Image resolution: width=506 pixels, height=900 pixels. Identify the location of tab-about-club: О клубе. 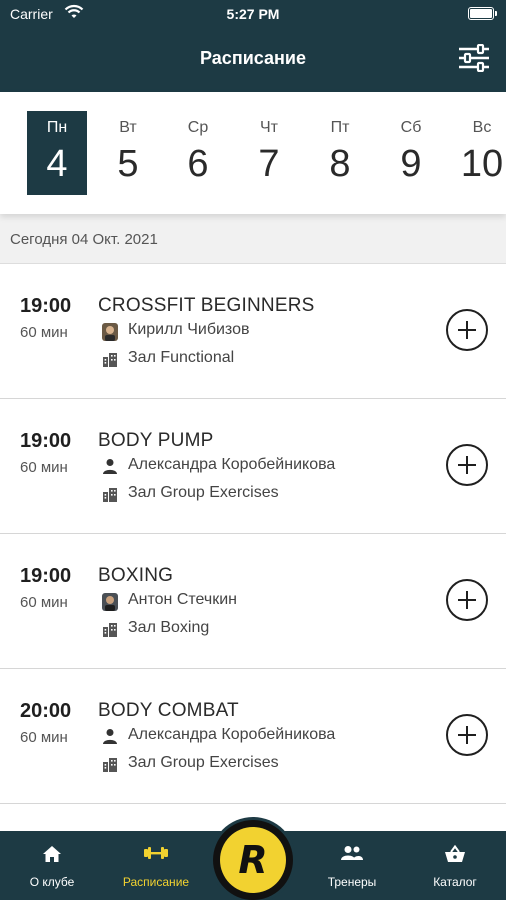
(52, 865).